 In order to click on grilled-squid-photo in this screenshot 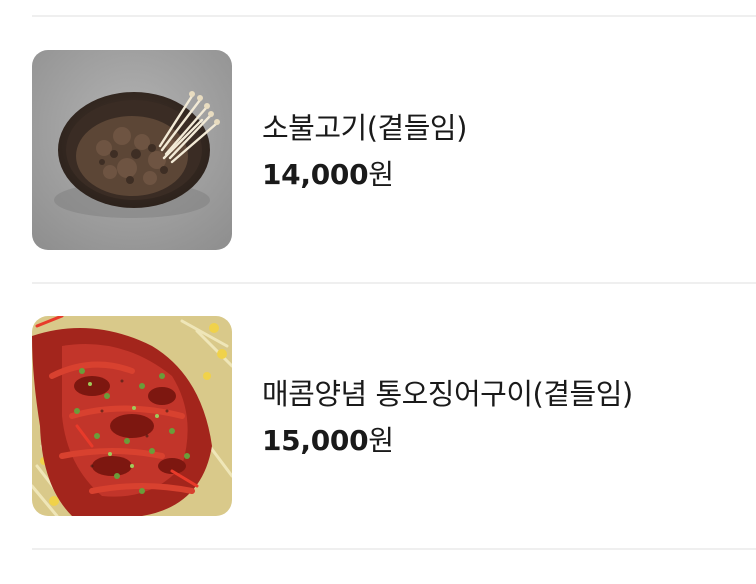, I will do `click(132, 416)`.